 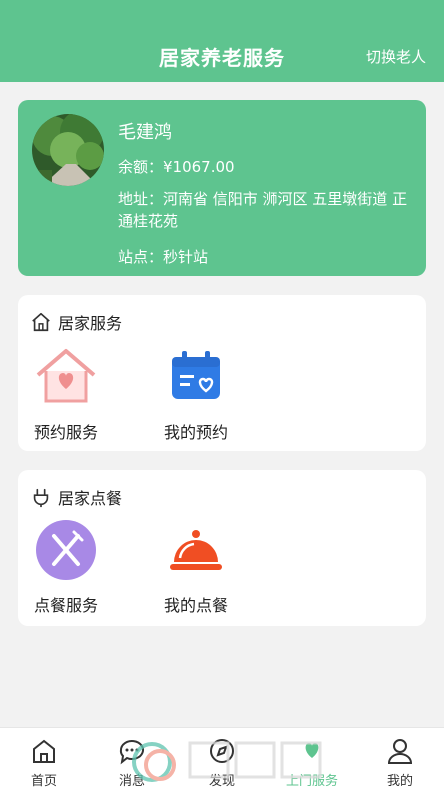 I want to click on food-cloche-icon, so click(x=196, y=550).